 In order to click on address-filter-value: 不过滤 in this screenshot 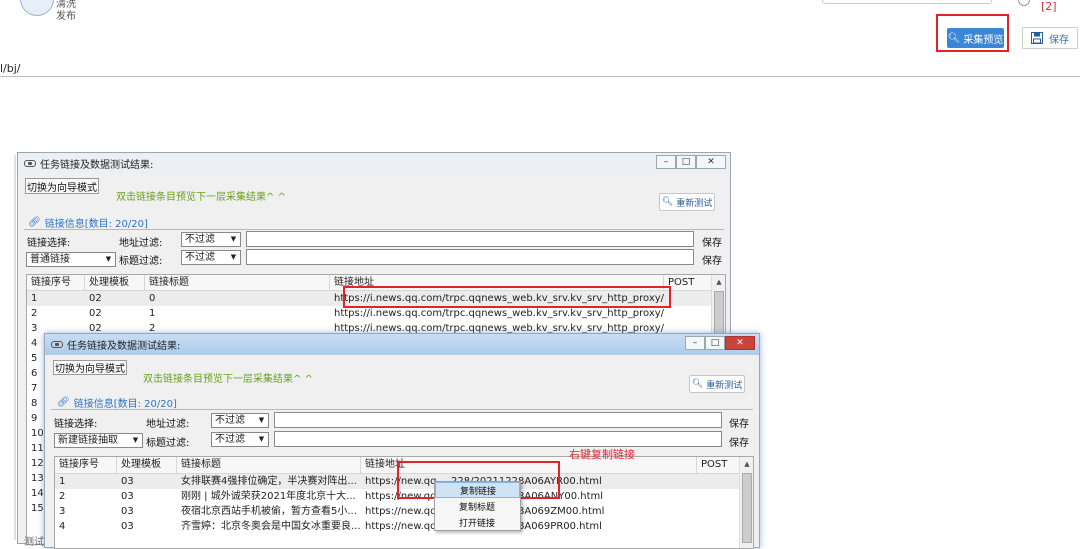, I will do `click(230, 420)`.